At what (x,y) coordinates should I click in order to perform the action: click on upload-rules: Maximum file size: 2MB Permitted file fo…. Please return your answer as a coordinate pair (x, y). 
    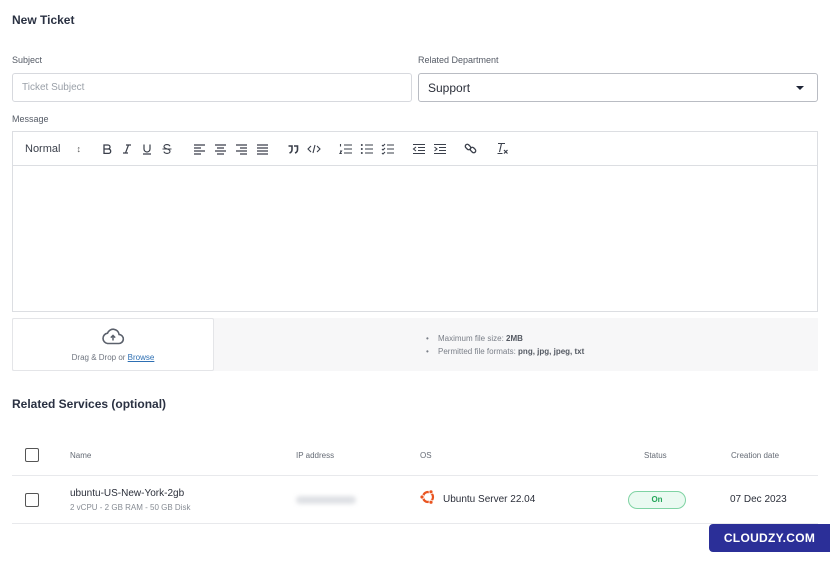
    Looking at the image, I should click on (505, 345).